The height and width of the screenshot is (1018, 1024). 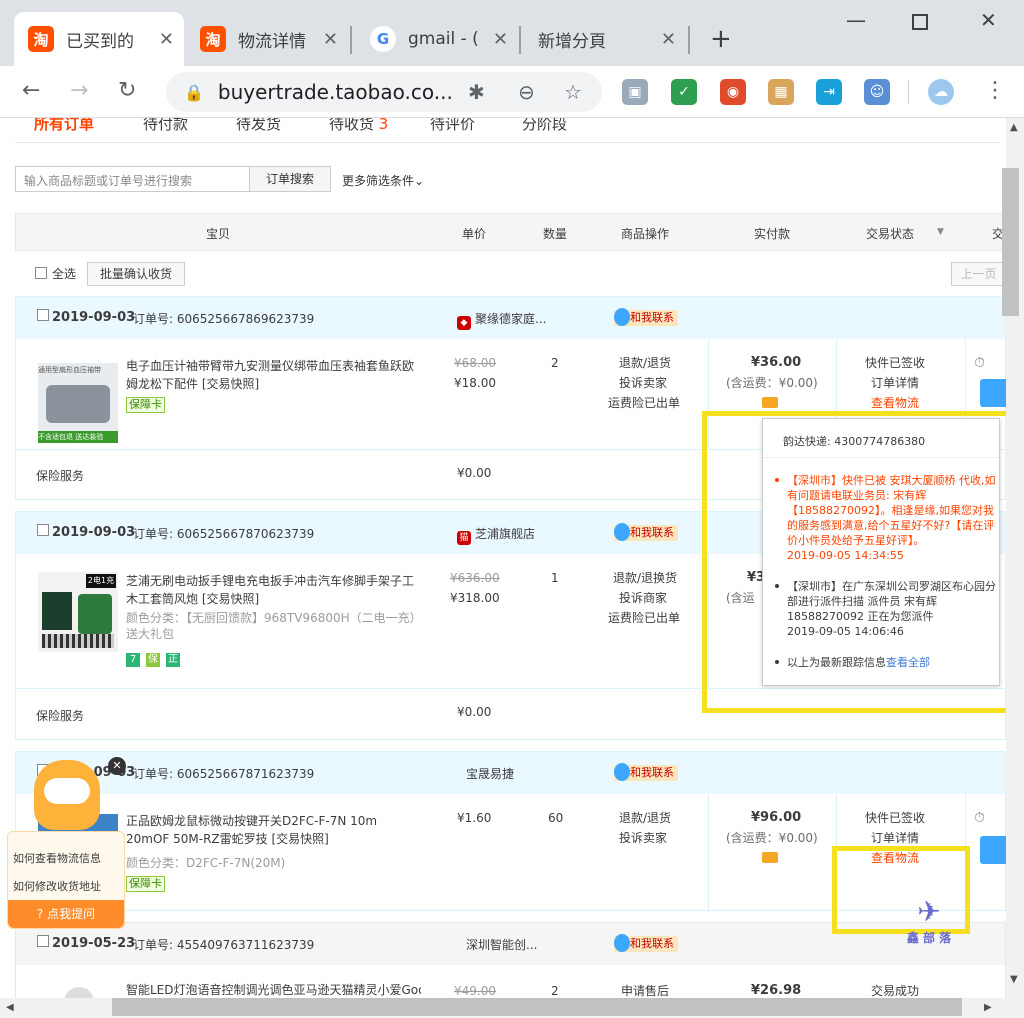 What do you see at coordinates (781, 92) in the screenshot?
I see `extension-icon-4: ▦` at bounding box center [781, 92].